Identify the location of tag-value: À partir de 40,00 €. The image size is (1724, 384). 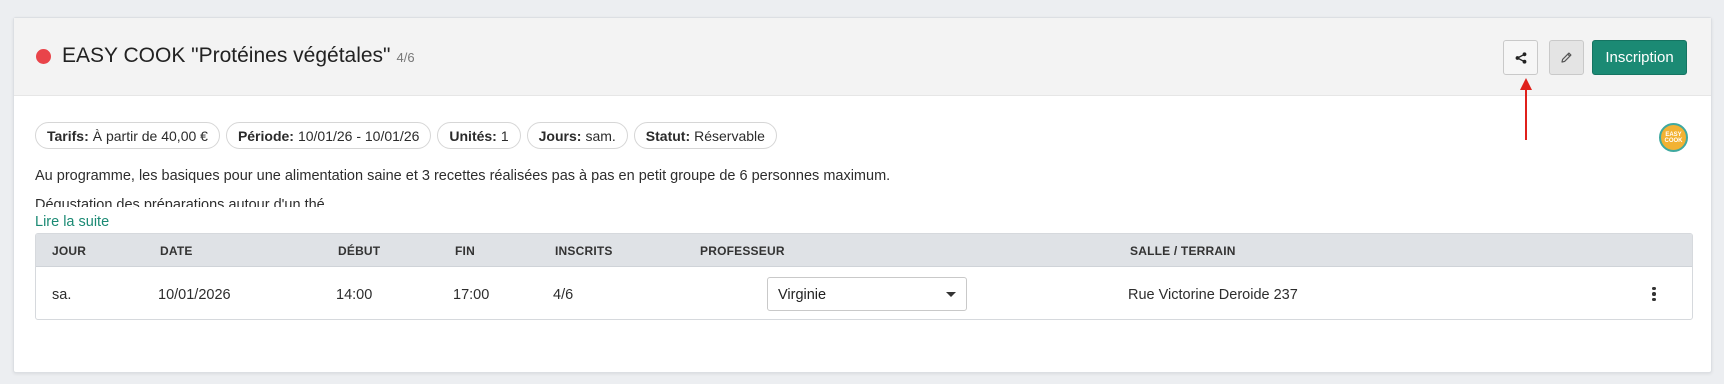
(150, 135).